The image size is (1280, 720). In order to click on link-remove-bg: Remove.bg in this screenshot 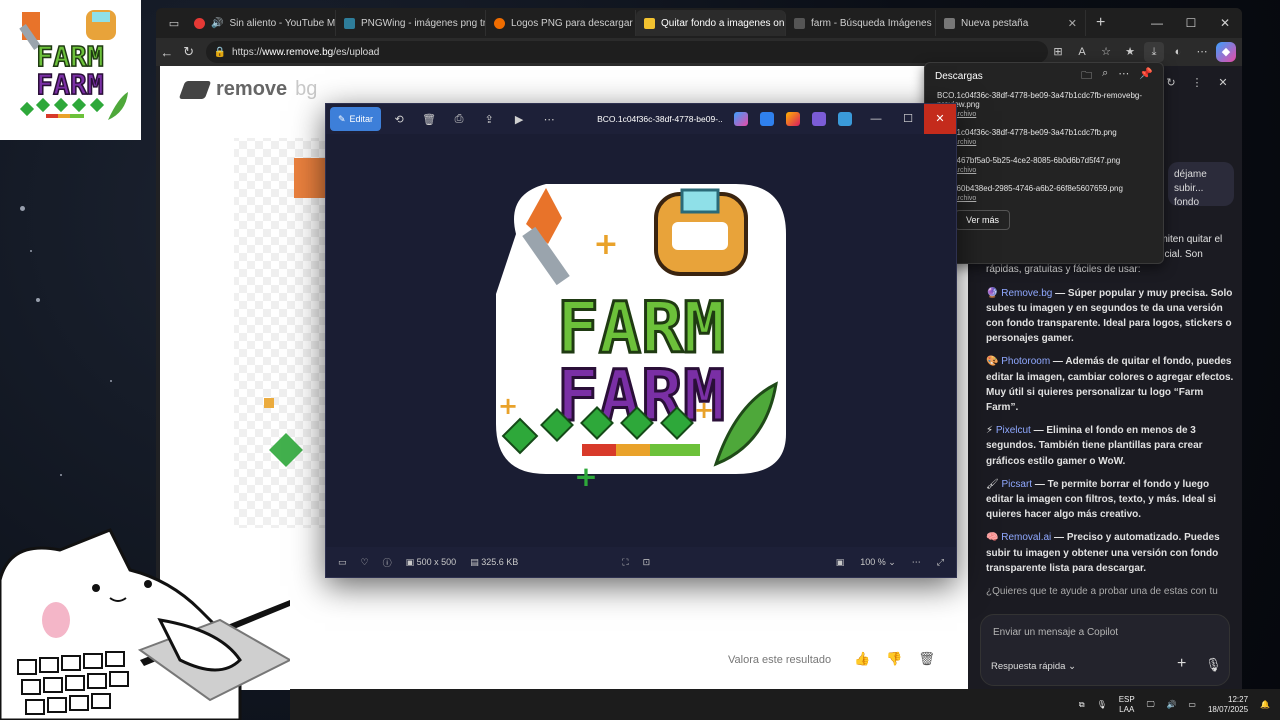, I will do `click(1026, 293)`.